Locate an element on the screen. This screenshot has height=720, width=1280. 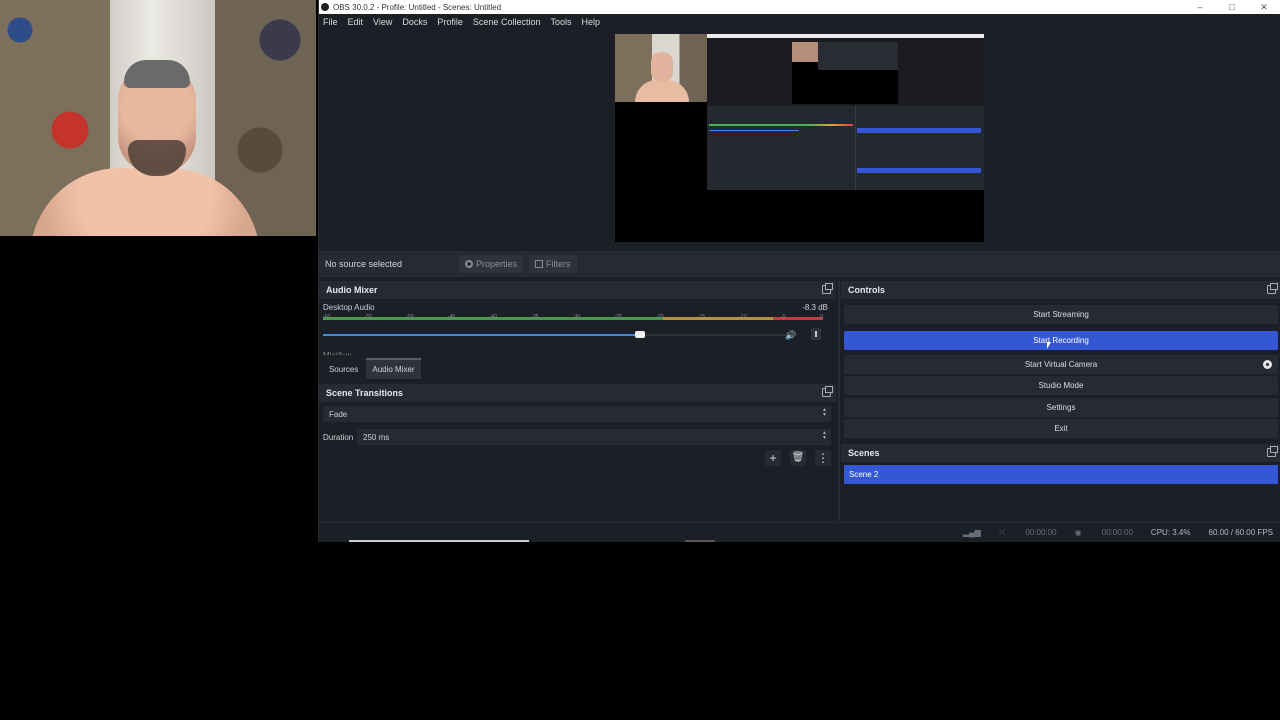
channel-menu-icon is located at coordinates (816, 334).